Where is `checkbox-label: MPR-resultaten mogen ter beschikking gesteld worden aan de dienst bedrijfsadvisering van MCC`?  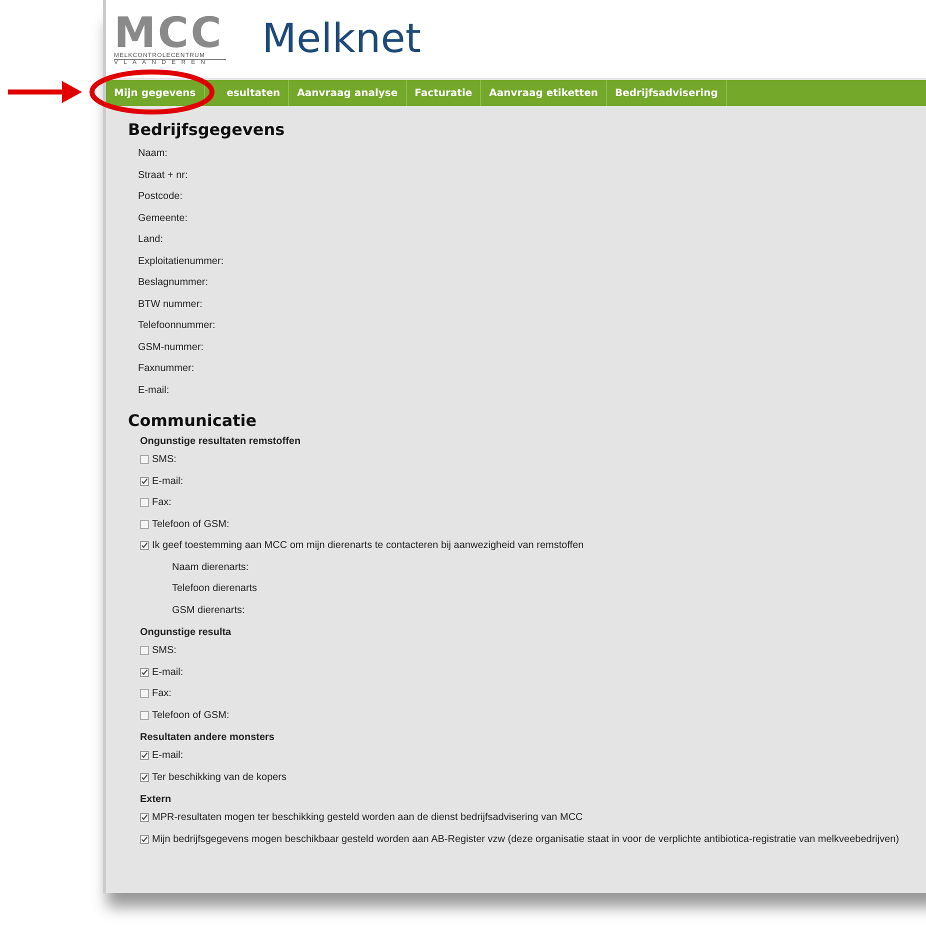 checkbox-label: MPR-resultaten mogen ter beschikking gesteld worden aan de dienst bedrijfsadvisering van MCC is located at coordinates (367, 818).